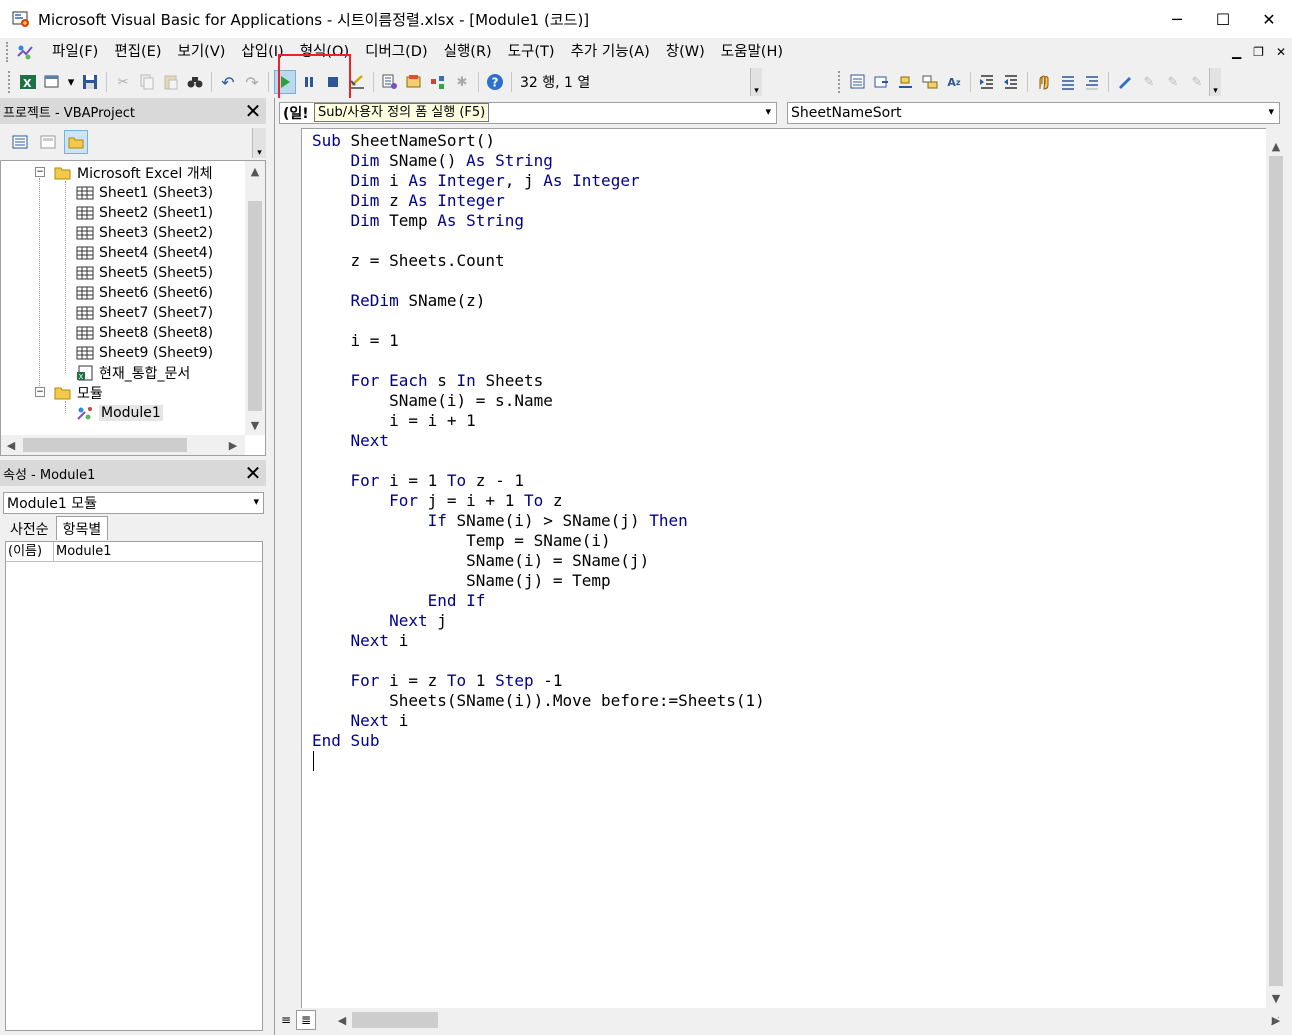 Image resolution: width=1292 pixels, height=1035 pixels. Describe the element at coordinates (144, 253) in the screenshot. I see `tree-item-sheet4: Sheet4 (Sheet4)` at that location.